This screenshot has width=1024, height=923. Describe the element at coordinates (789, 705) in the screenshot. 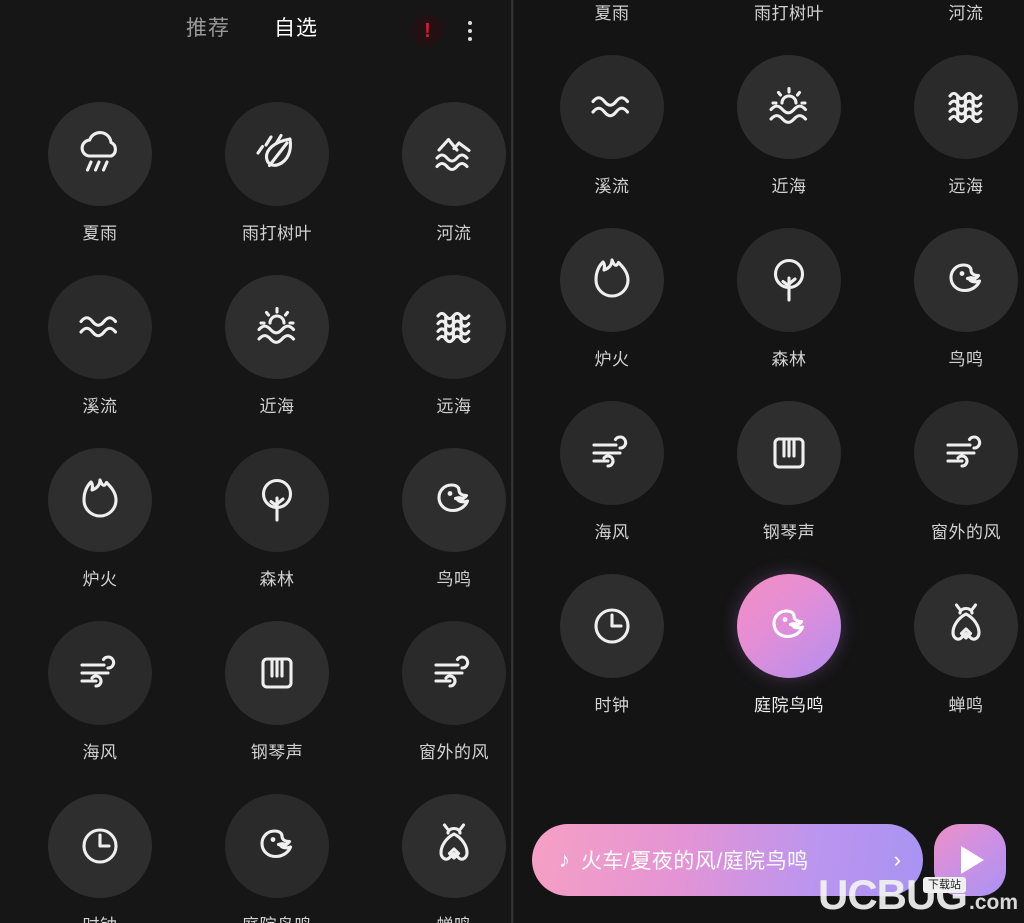

I see `sound-item-label: 庭院鸟鸣` at that location.